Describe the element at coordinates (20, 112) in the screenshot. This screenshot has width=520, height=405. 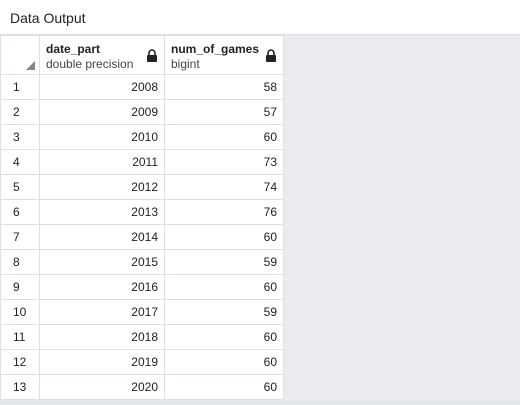
I see `row-number: 2` at that location.